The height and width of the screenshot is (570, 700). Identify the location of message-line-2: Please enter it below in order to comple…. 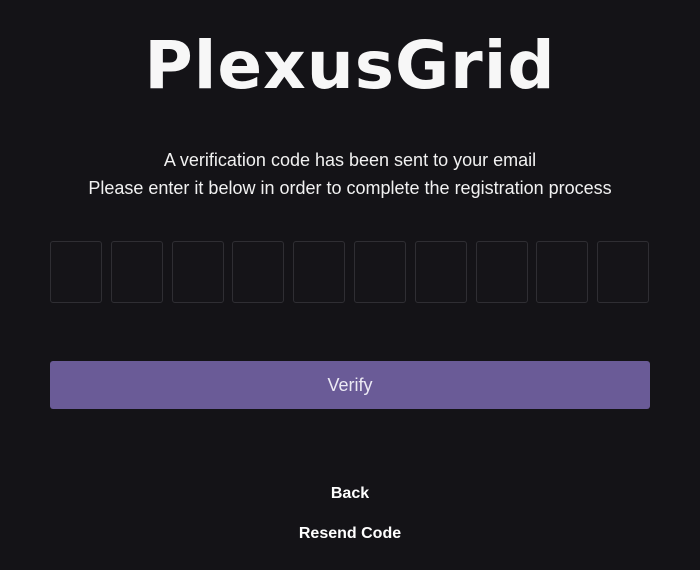
(350, 188).